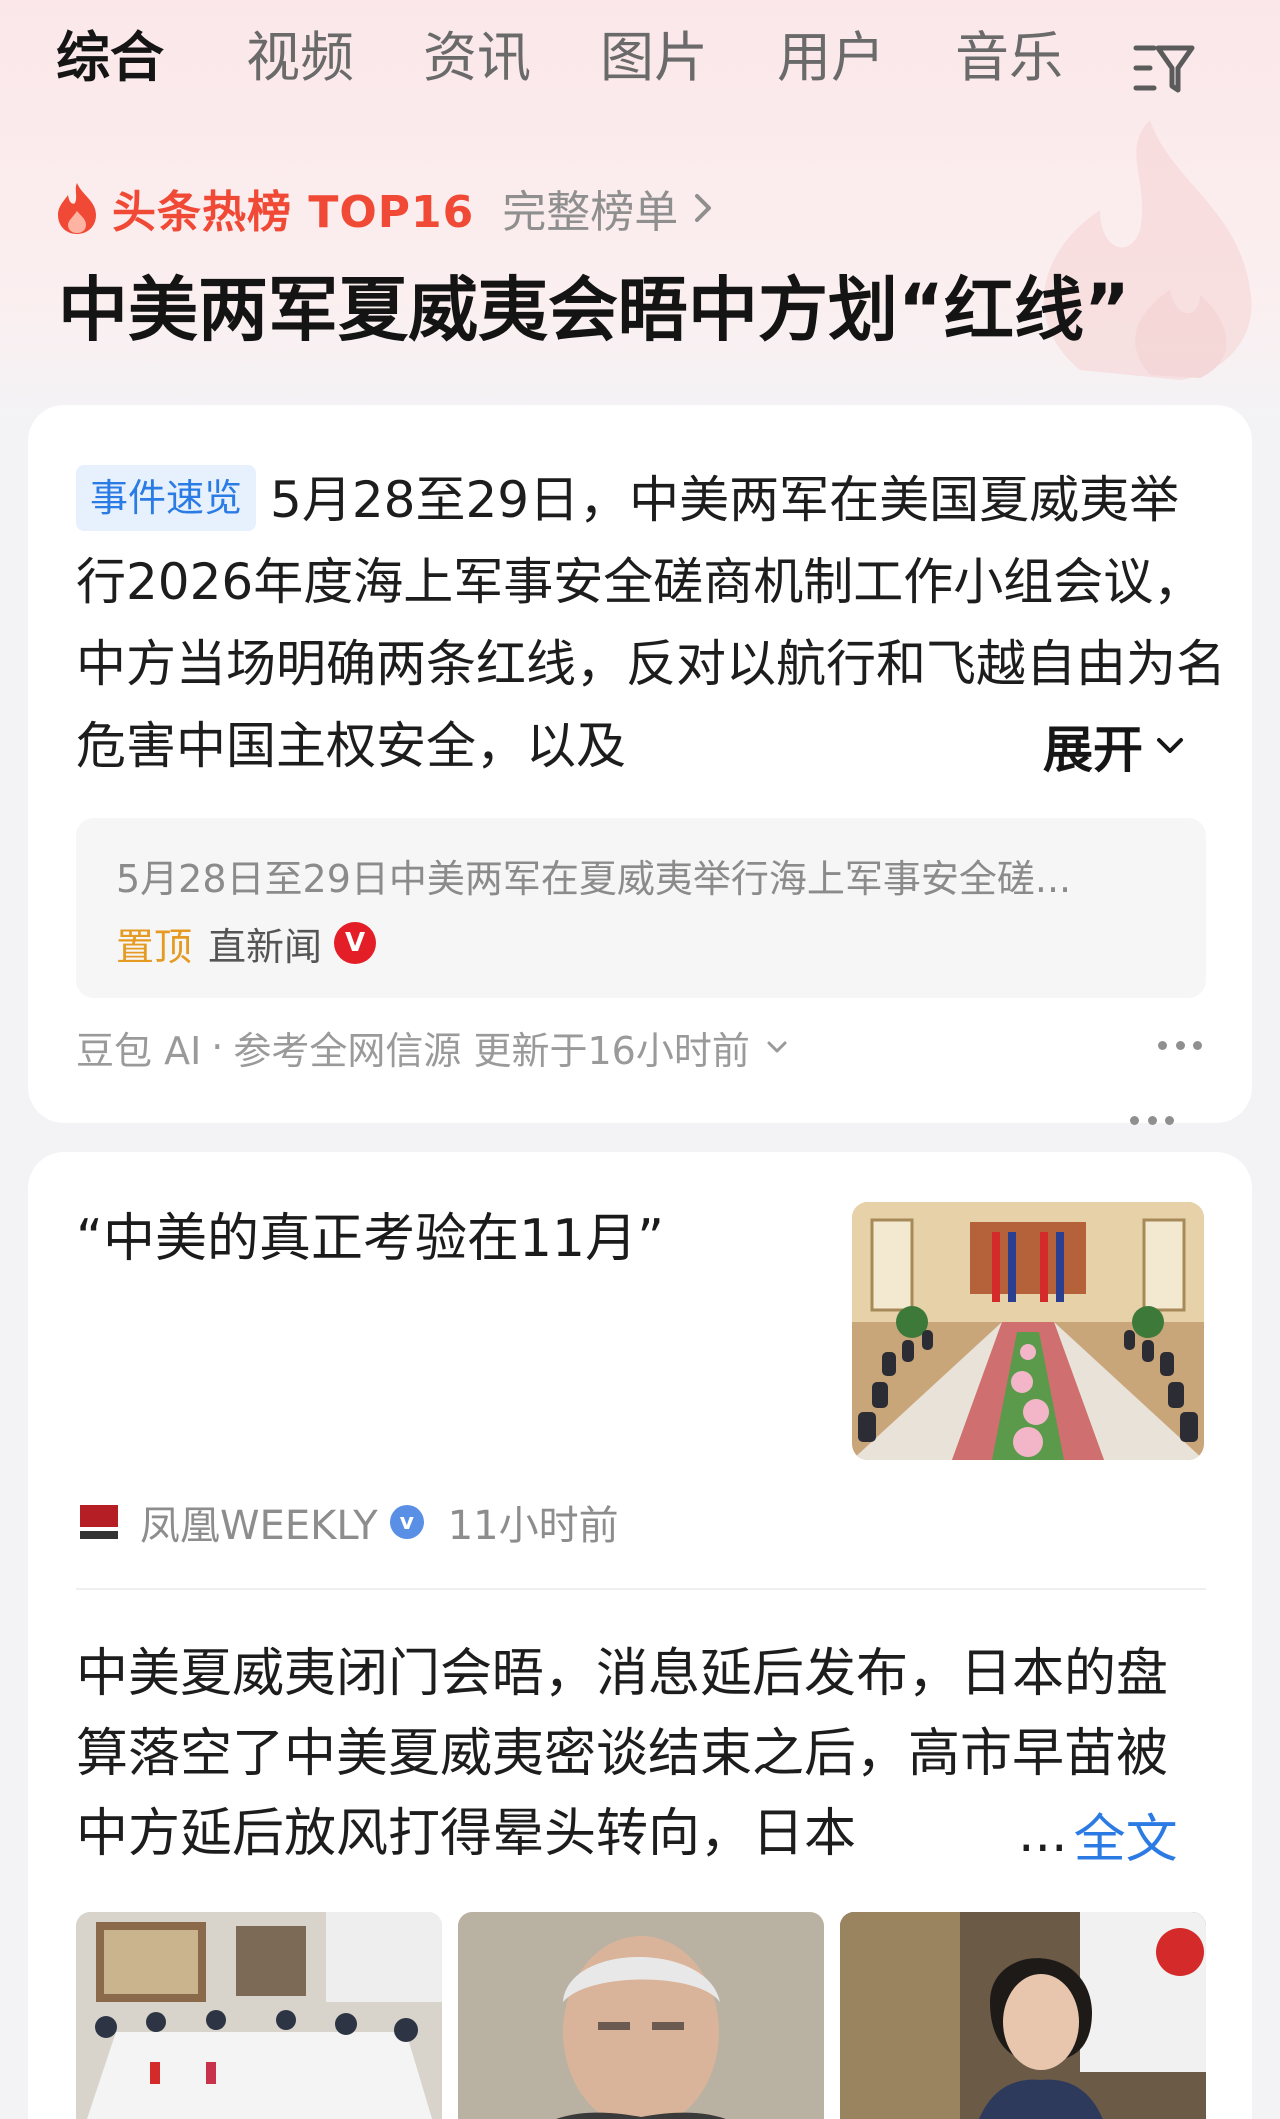 This screenshot has width=1280, height=2119. I want to click on verified-badge: v, so click(406, 1522).